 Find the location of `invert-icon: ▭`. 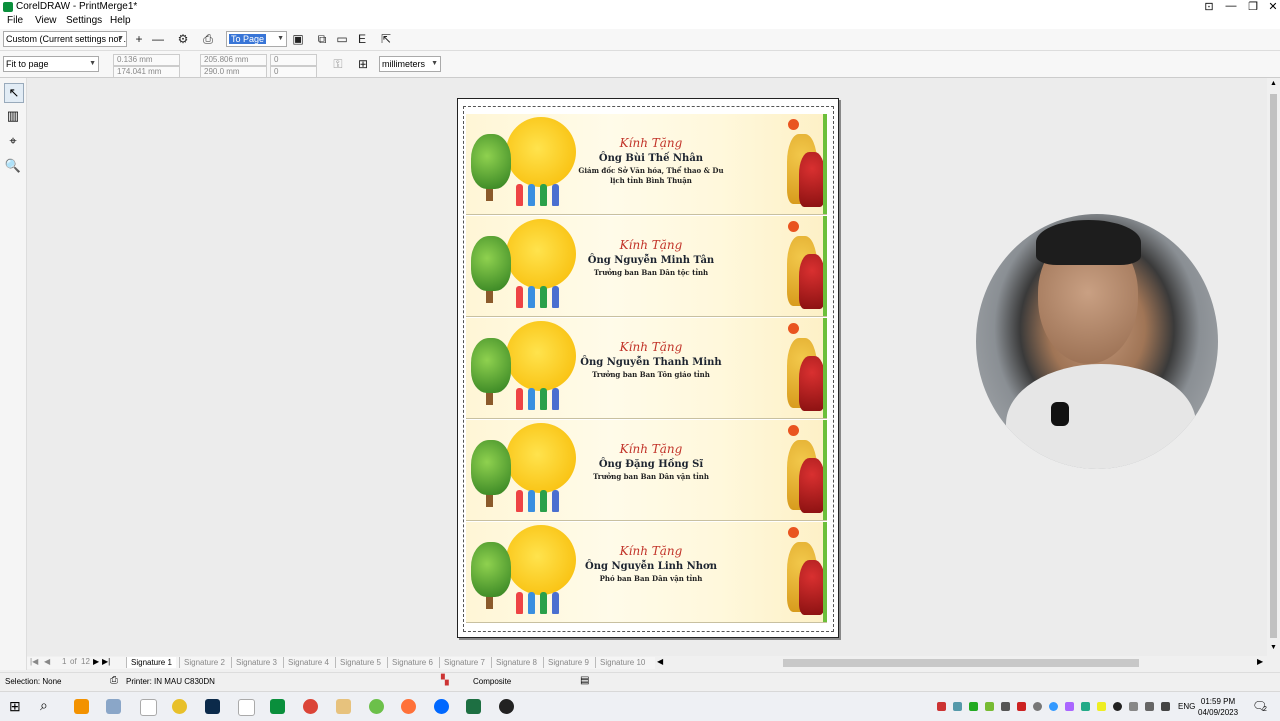

invert-icon: ▭ is located at coordinates (342, 39).